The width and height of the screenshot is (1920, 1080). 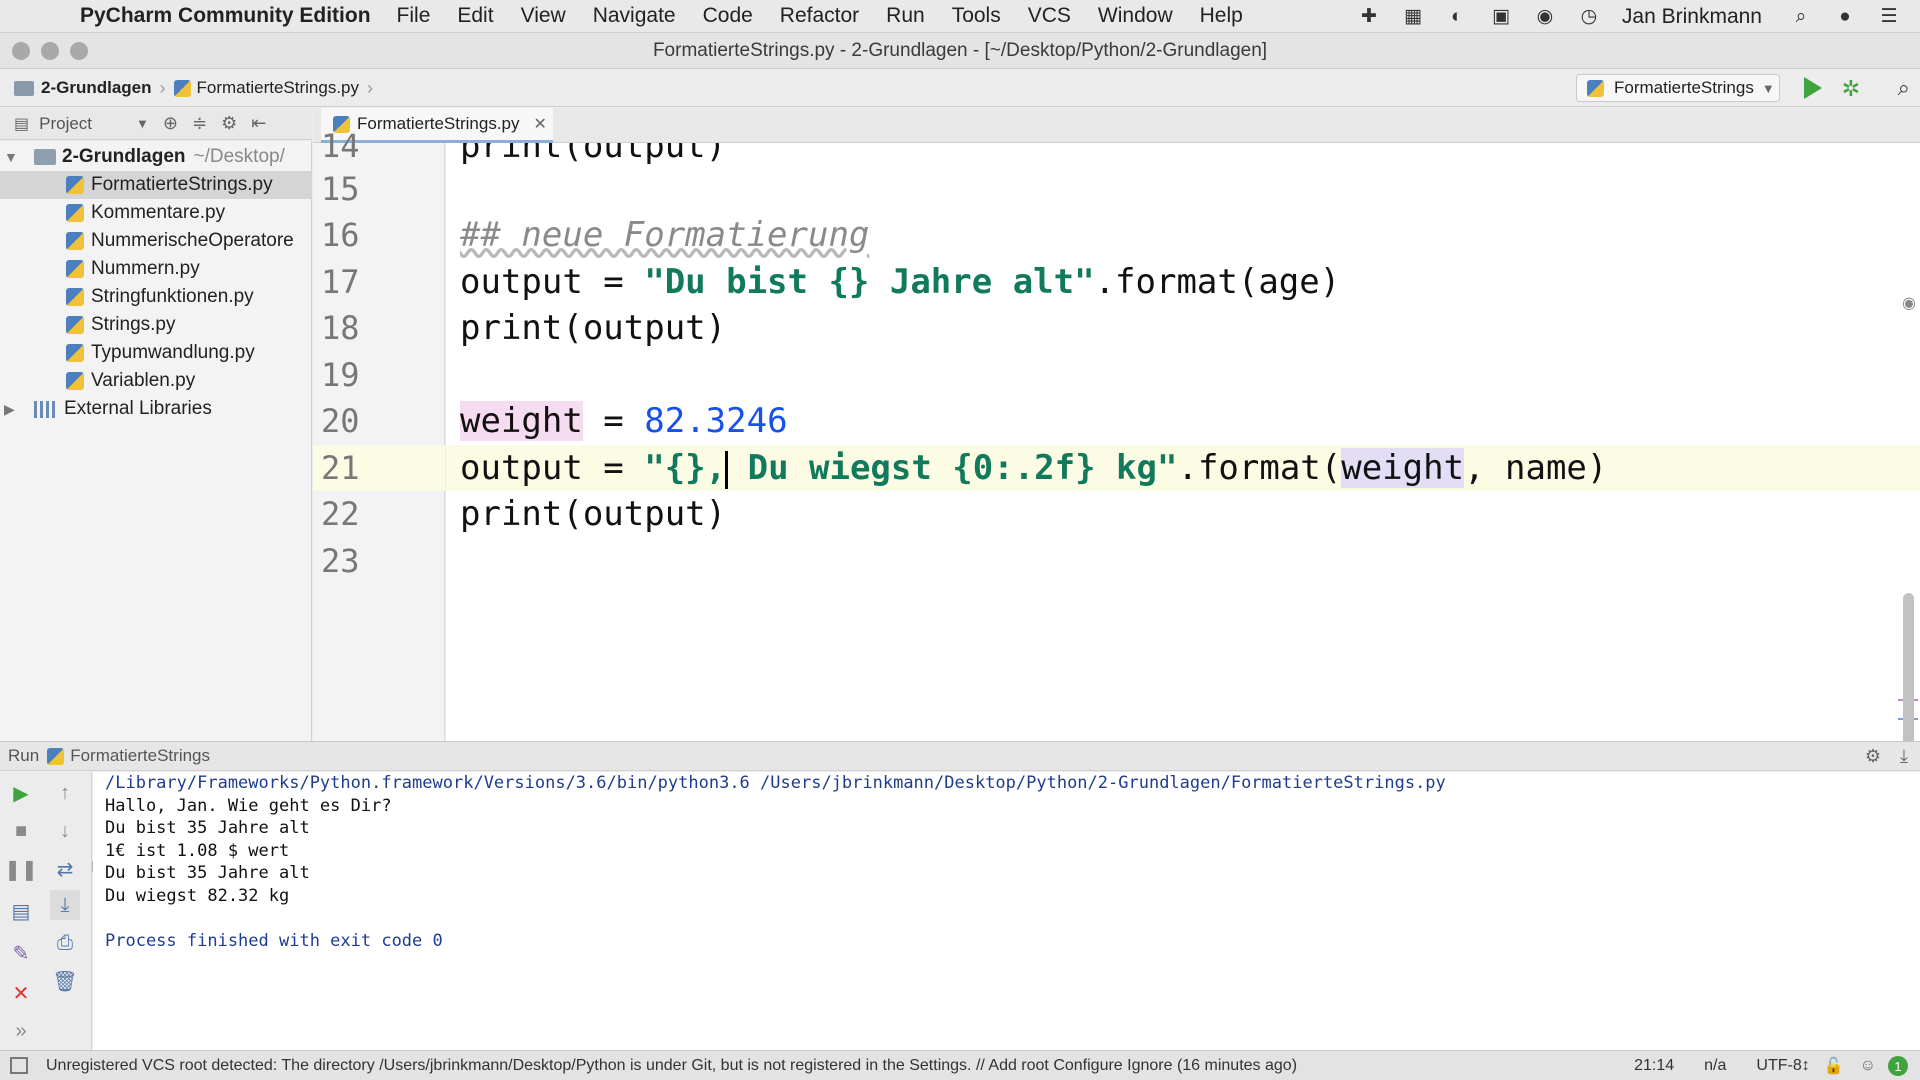 What do you see at coordinates (274, 940) in the screenshot?
I see `console-exit-message: Process finished with exit code 0` at bounding box center [274, 940].